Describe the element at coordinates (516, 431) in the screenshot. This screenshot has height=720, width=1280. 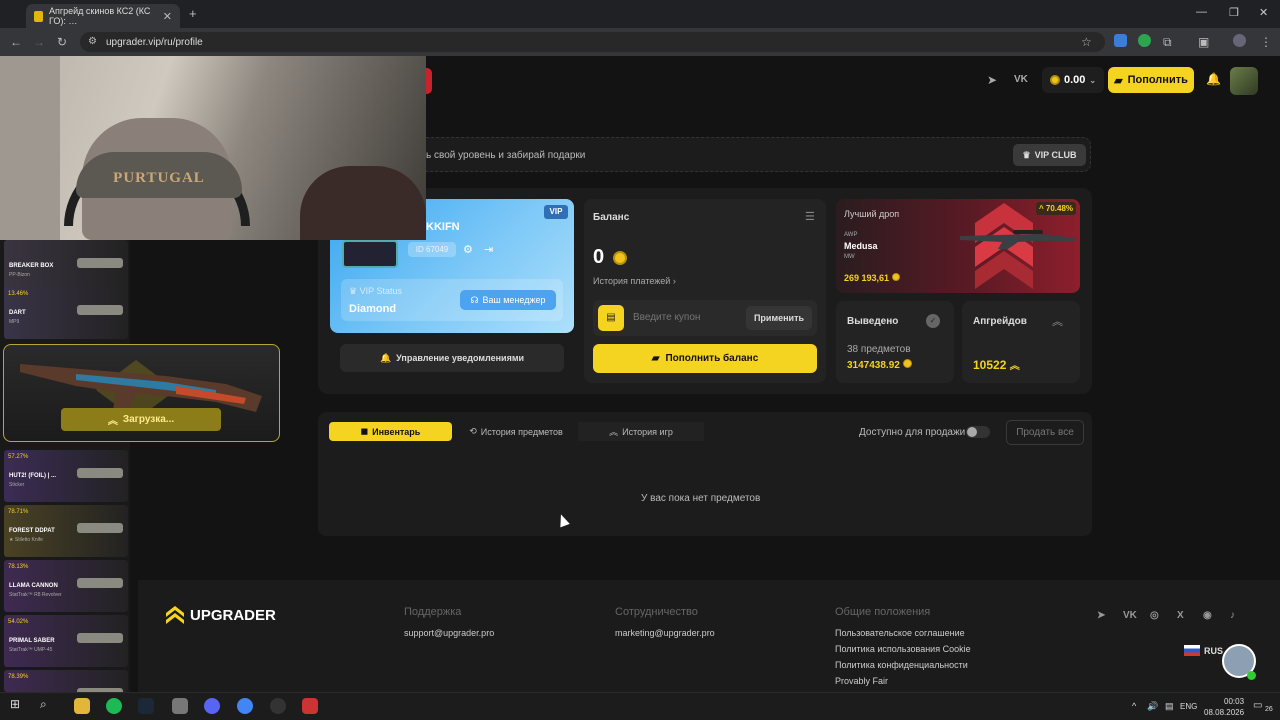
I see `tab-item-history: ⟲ История предметов` at that location.